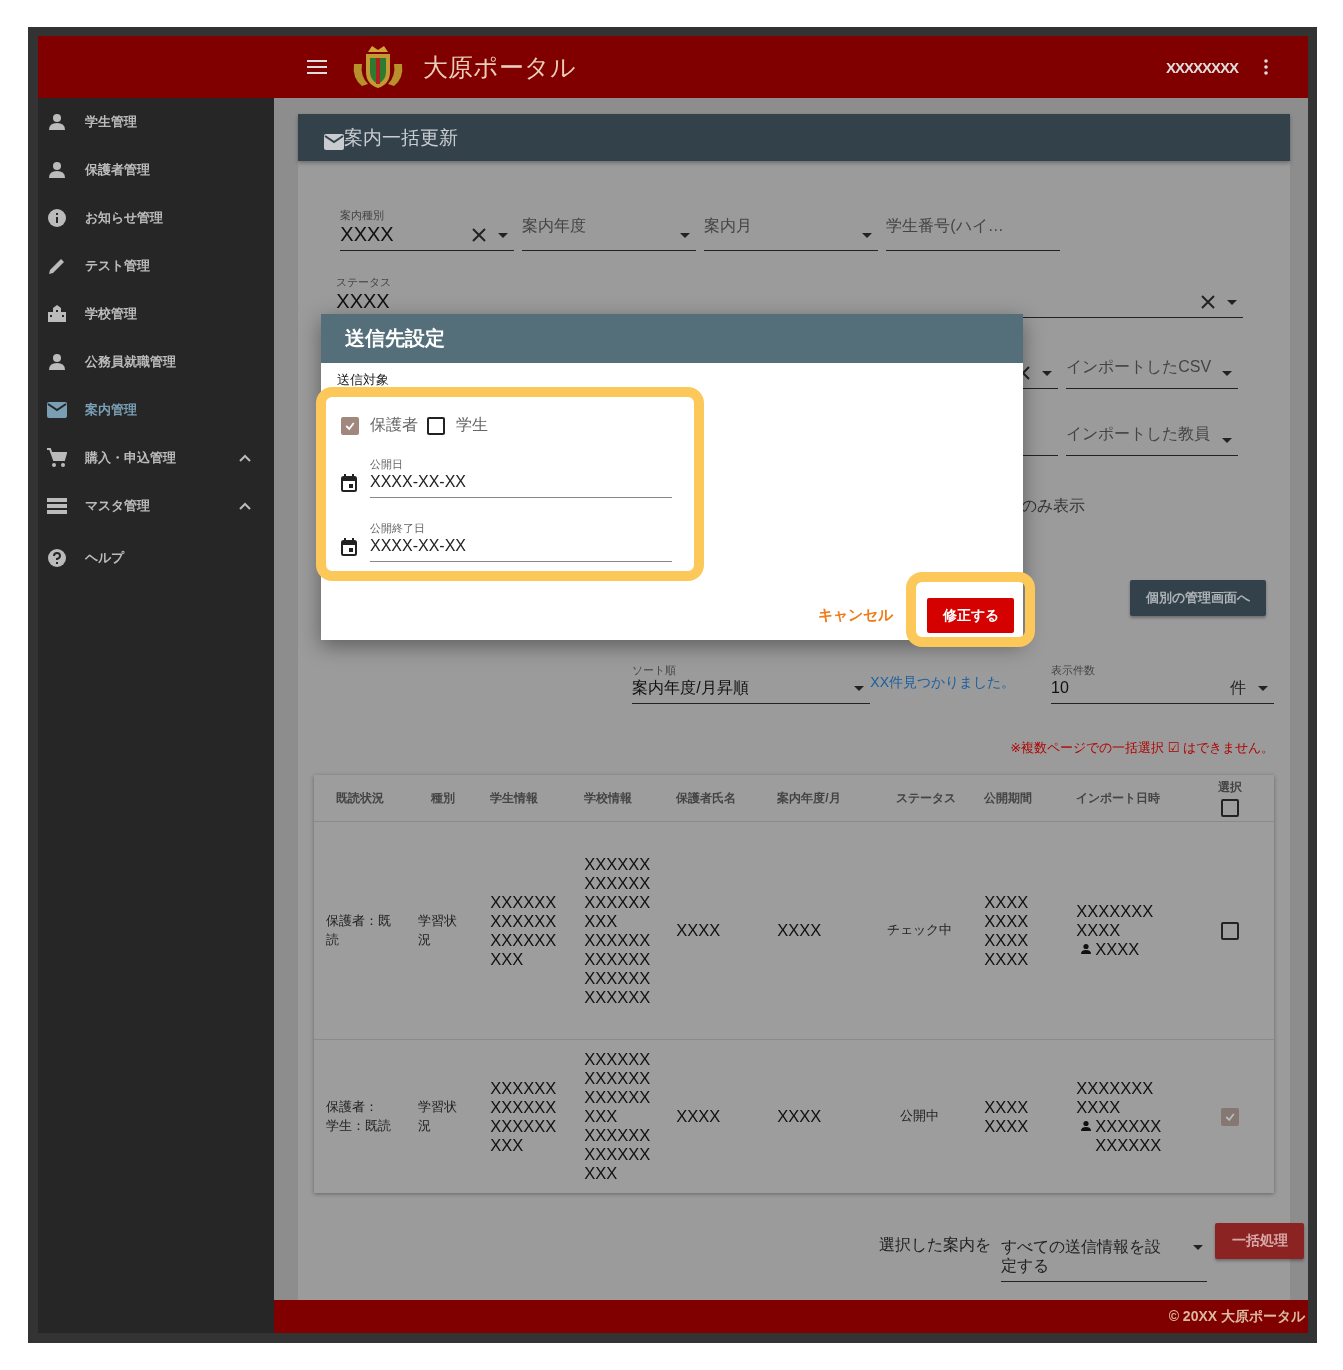  Describe the element at coordinates (156, 122) in the screenshot. I see `sidebar-item: 学生管理` at that location.